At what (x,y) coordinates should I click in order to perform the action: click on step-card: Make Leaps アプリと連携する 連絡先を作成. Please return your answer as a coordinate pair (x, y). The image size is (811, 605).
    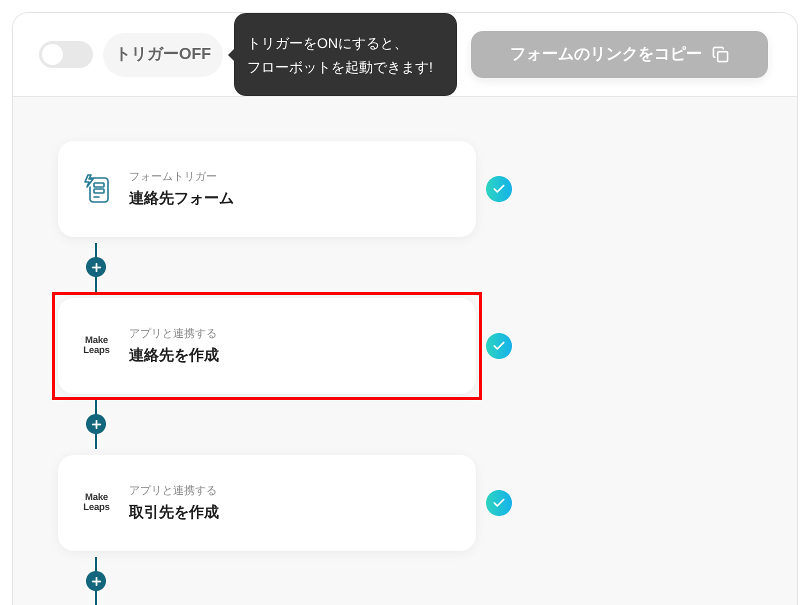
    Looking at the image, I should click on (267, 346).